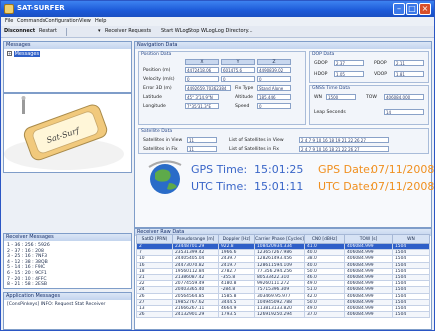 This screenshot has width=435, height=331. What do you see at coordinates (202, 149) in the screenshot?
I see `satellites-in-fix-field: 11` at bounding box center [202, 149].